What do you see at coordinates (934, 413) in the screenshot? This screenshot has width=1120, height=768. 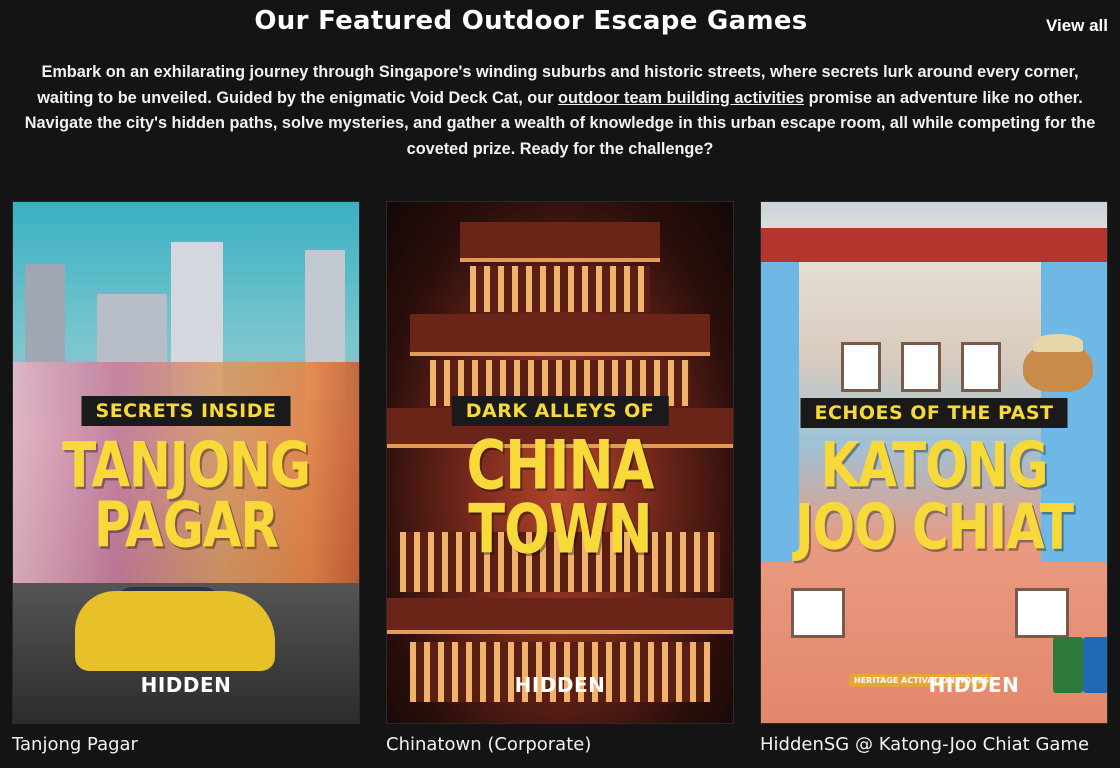 I see `poster-tagline: ECHOES OF THE PAST` at bounding box center [934, 413].